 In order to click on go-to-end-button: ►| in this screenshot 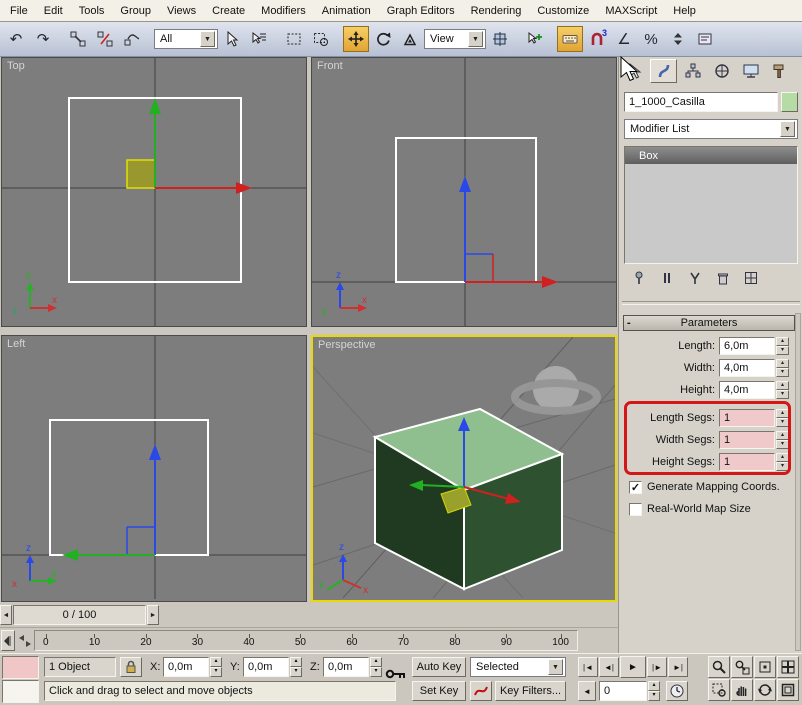, I will do `click(678, 667)`.